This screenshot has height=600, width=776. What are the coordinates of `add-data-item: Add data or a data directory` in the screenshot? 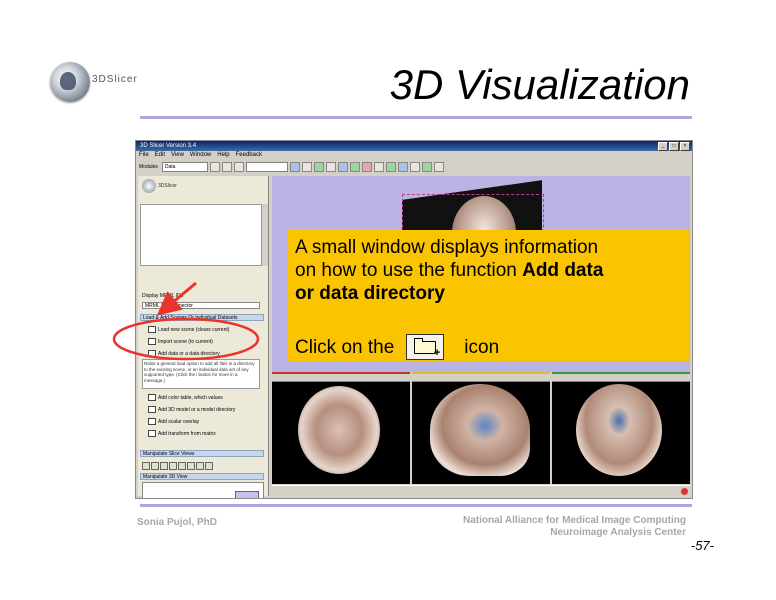 It's located at (184, 353).